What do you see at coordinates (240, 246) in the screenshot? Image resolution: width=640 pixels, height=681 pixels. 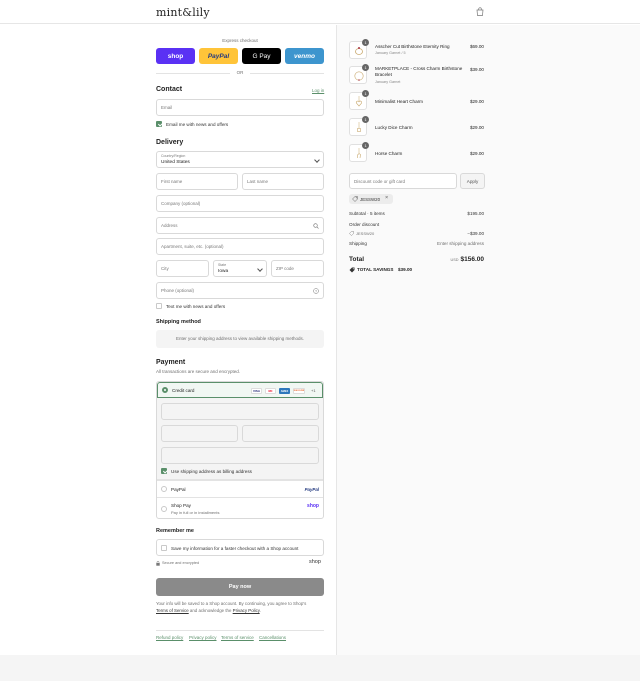 I see `apartment-field: Apartment, suite, etc. (optional)` at bounding box center [240, 246].